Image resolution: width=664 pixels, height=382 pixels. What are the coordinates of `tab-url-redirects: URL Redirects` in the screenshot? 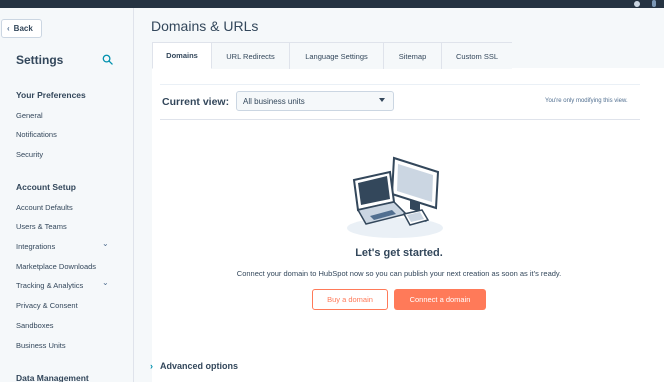 It's located at (251, 55).